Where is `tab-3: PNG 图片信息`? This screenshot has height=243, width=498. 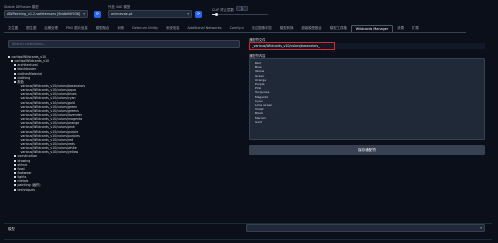 tab-3: PNG 图片信息 is located at coordinates (77, 29).